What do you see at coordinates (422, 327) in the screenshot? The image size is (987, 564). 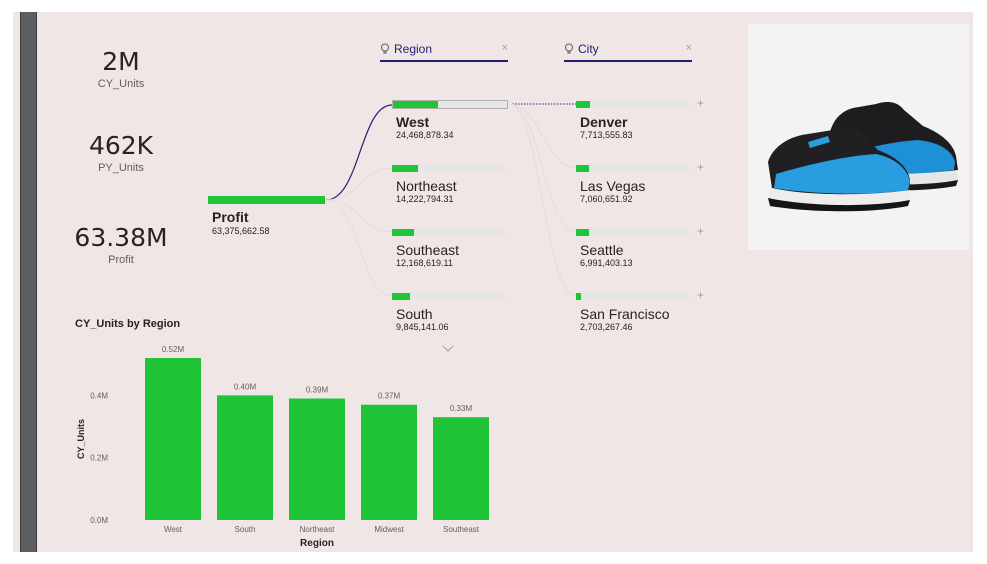 I see `region-value: 9,845,141.06` at bounding box center [422, 327].